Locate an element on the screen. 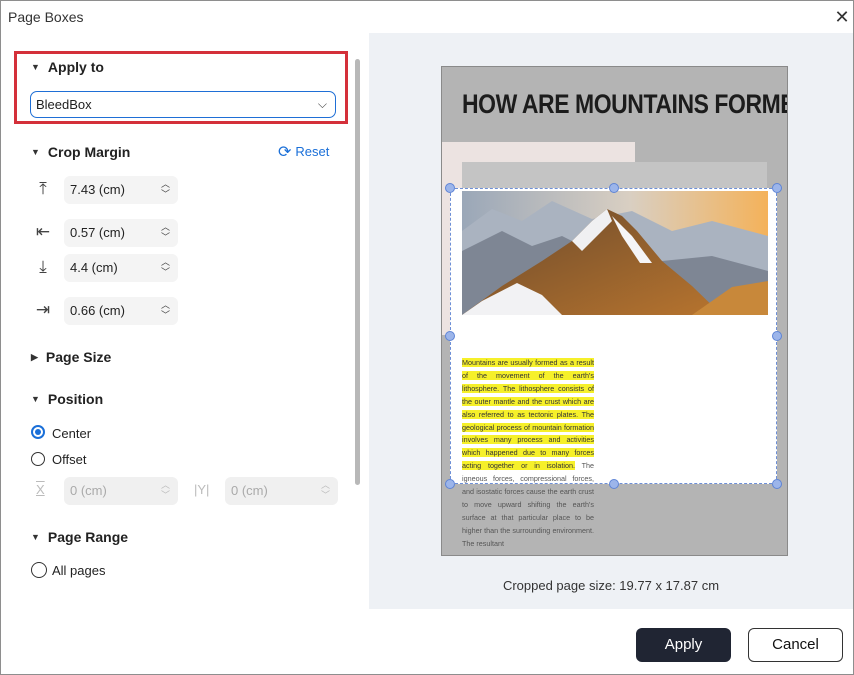 The height and width of the screenshot is (675, 854). all-pages-label: All pages is located at coordinates (79, 570).